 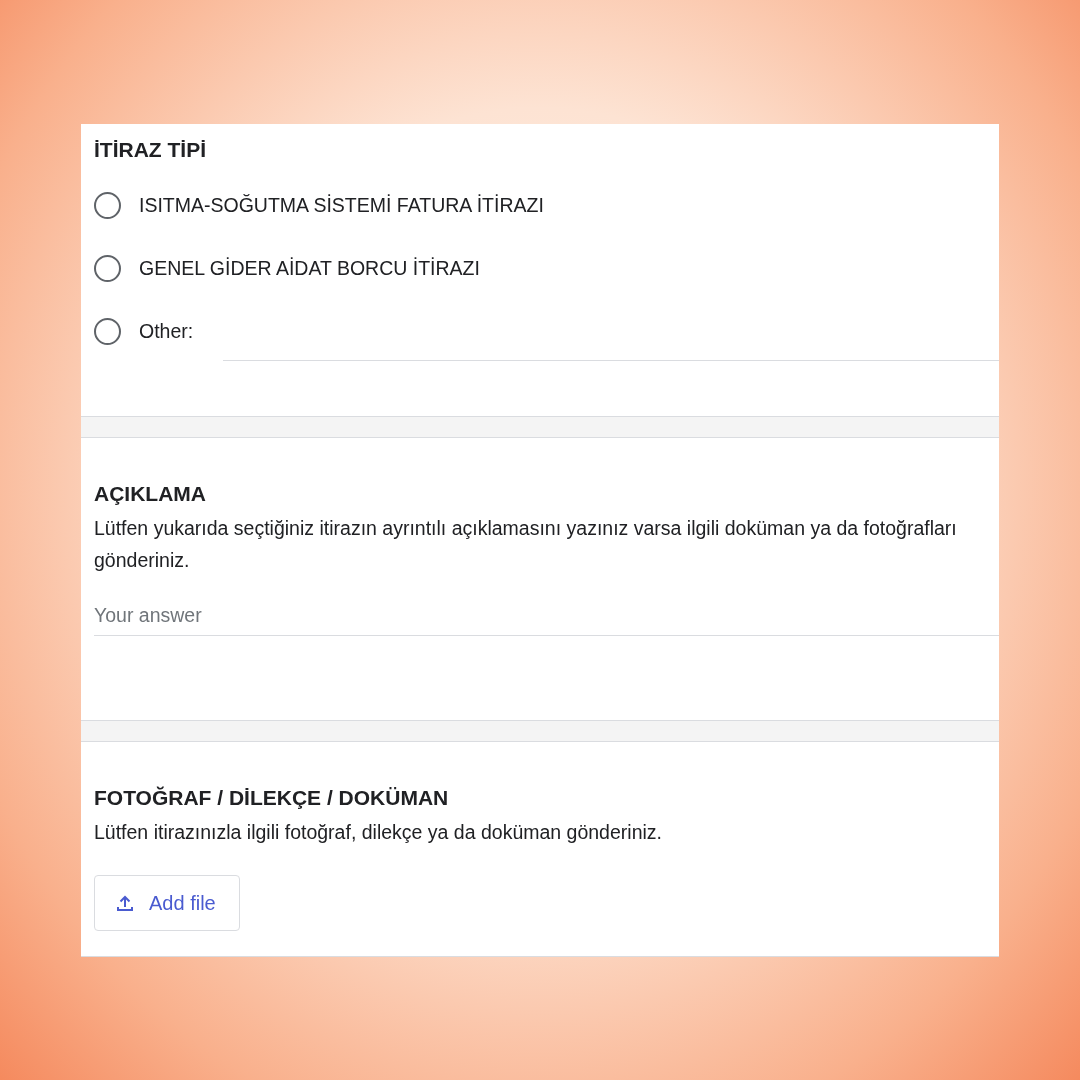 What do you see at coordinates (341, 205) in the screenshot?
I see `option-label: ISITMA-SOĞUTMA SİSTEMİ FATURA İTİRAZI` at bounding box center [341, 205].